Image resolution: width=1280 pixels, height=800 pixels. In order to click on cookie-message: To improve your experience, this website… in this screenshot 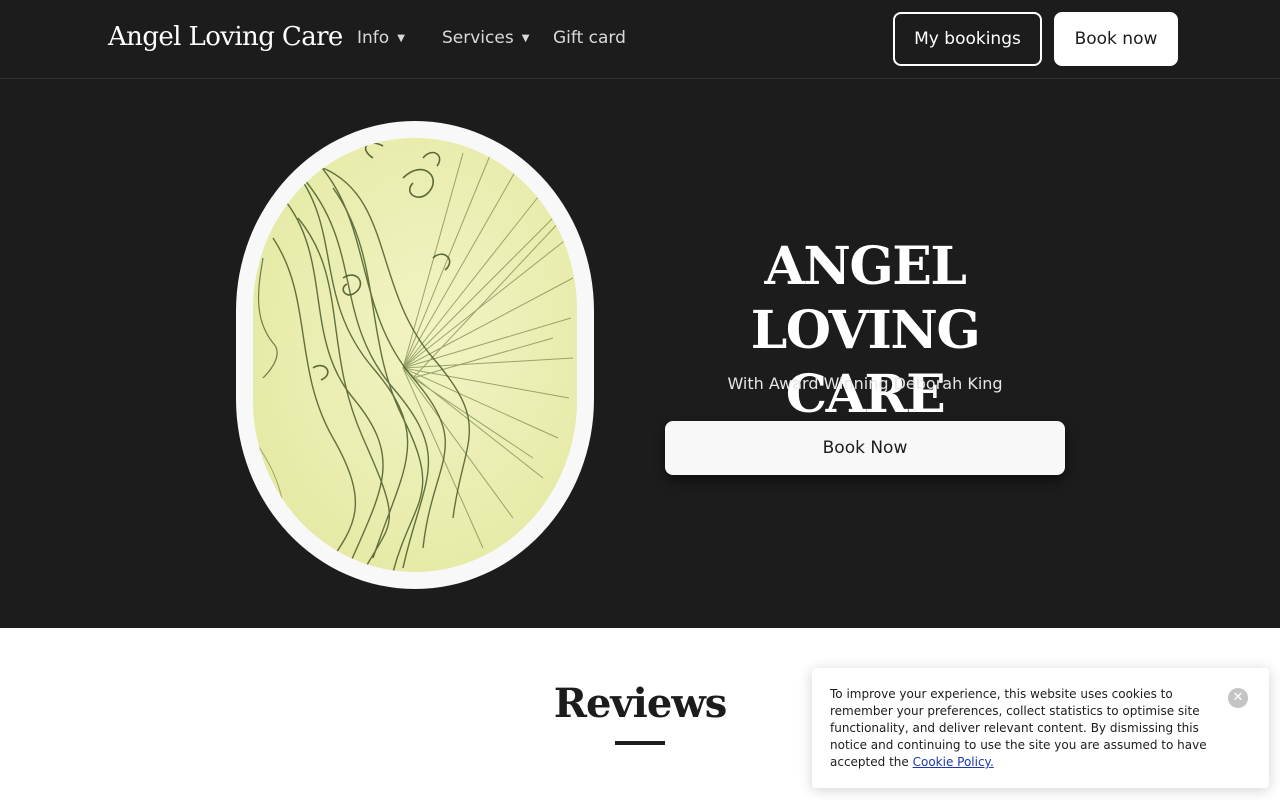, I will do `click(1018, 728)`.